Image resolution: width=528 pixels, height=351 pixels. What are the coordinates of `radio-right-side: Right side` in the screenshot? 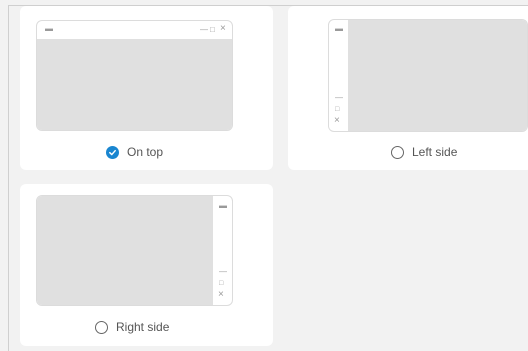 It's located at (132, 327).